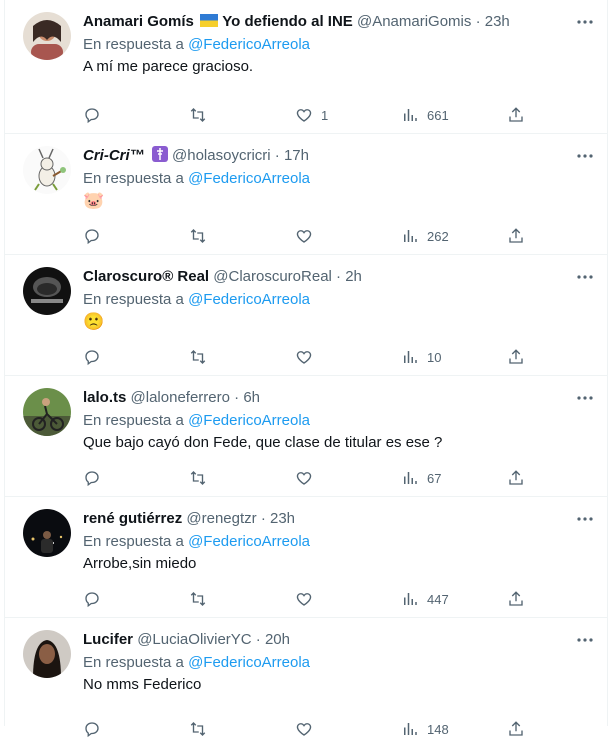  What do you see at coordinates (221, 518) in the screenshot?
I see `author-handle: @renegtzr` at bounding box center [221, 518].